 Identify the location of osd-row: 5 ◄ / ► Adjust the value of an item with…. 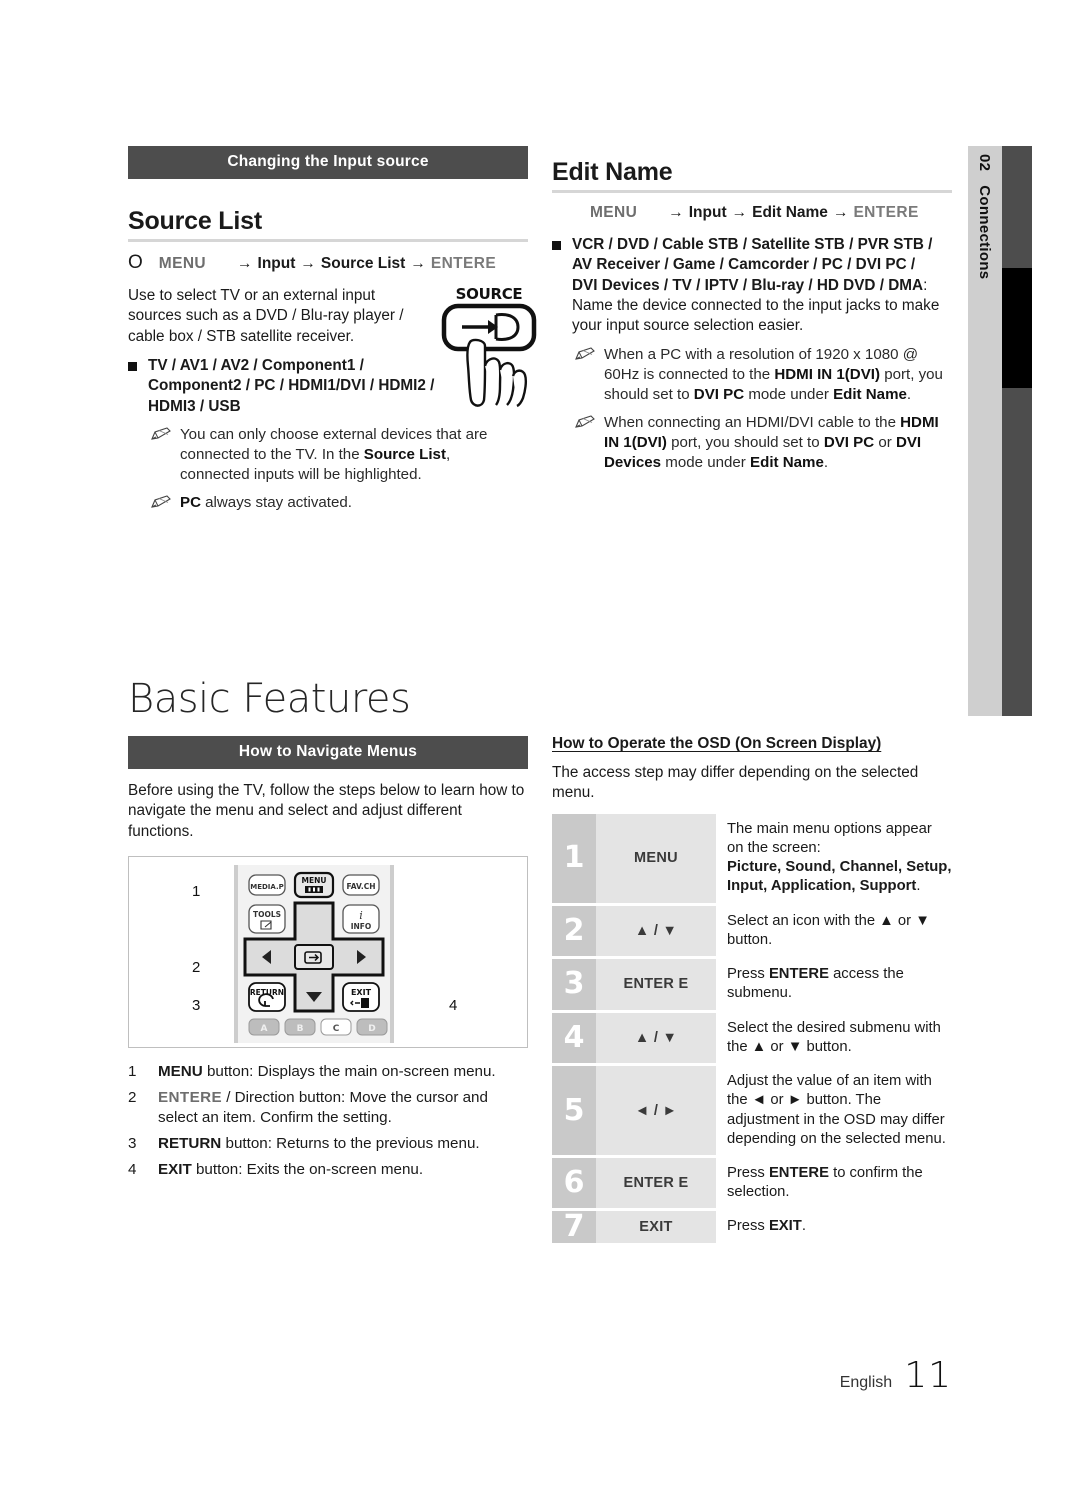
(752, 1110).